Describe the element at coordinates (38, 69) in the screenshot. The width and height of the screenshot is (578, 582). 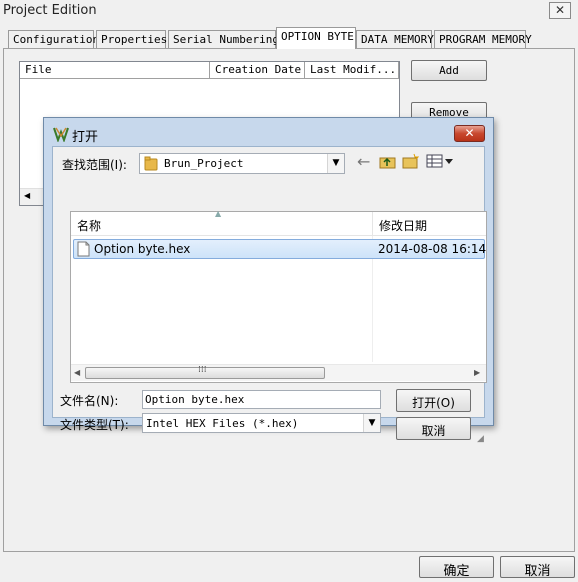
I see `column-label: File` at that location.